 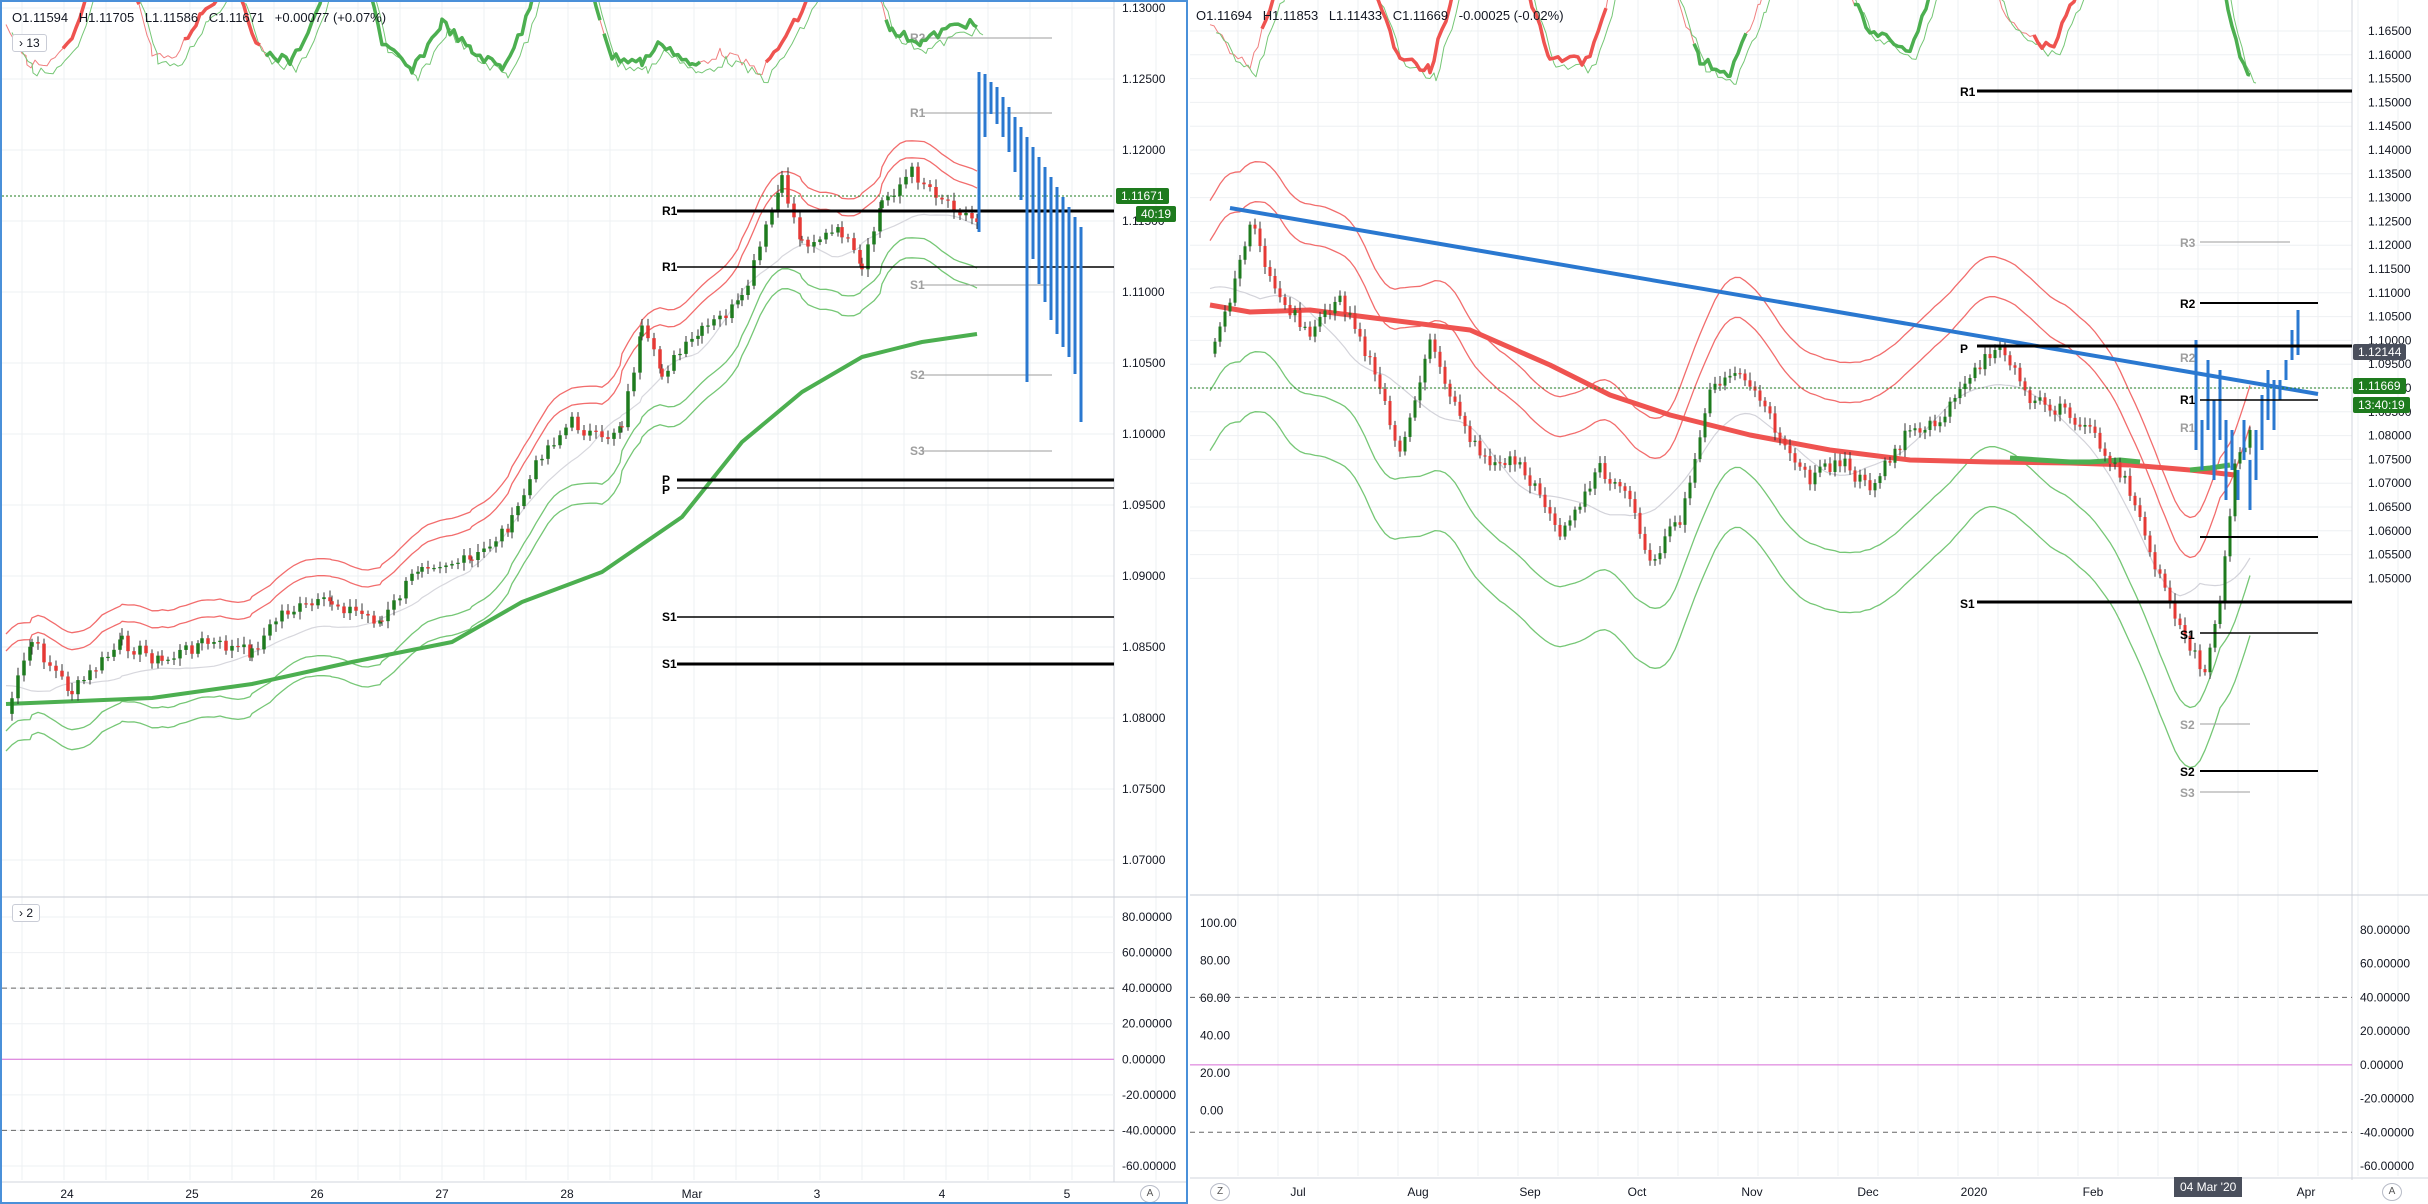 What do you see at coordinates (33, 43) in the screenshot?
I see `indicator-count: 13` at bounding box center [33, 43].